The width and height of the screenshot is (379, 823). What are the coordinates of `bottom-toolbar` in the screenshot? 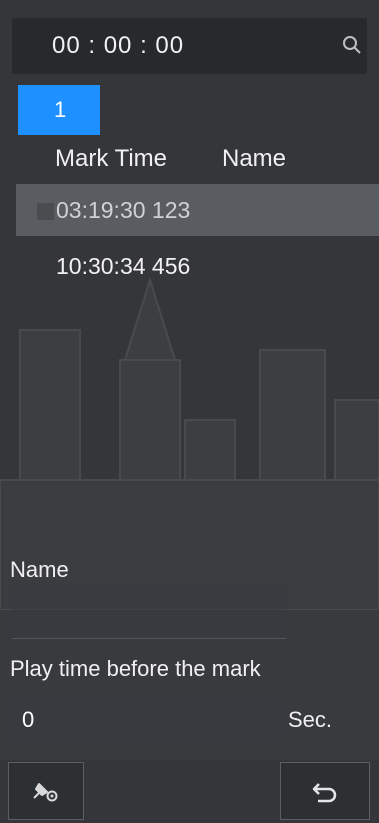 It's located at (189, 791).